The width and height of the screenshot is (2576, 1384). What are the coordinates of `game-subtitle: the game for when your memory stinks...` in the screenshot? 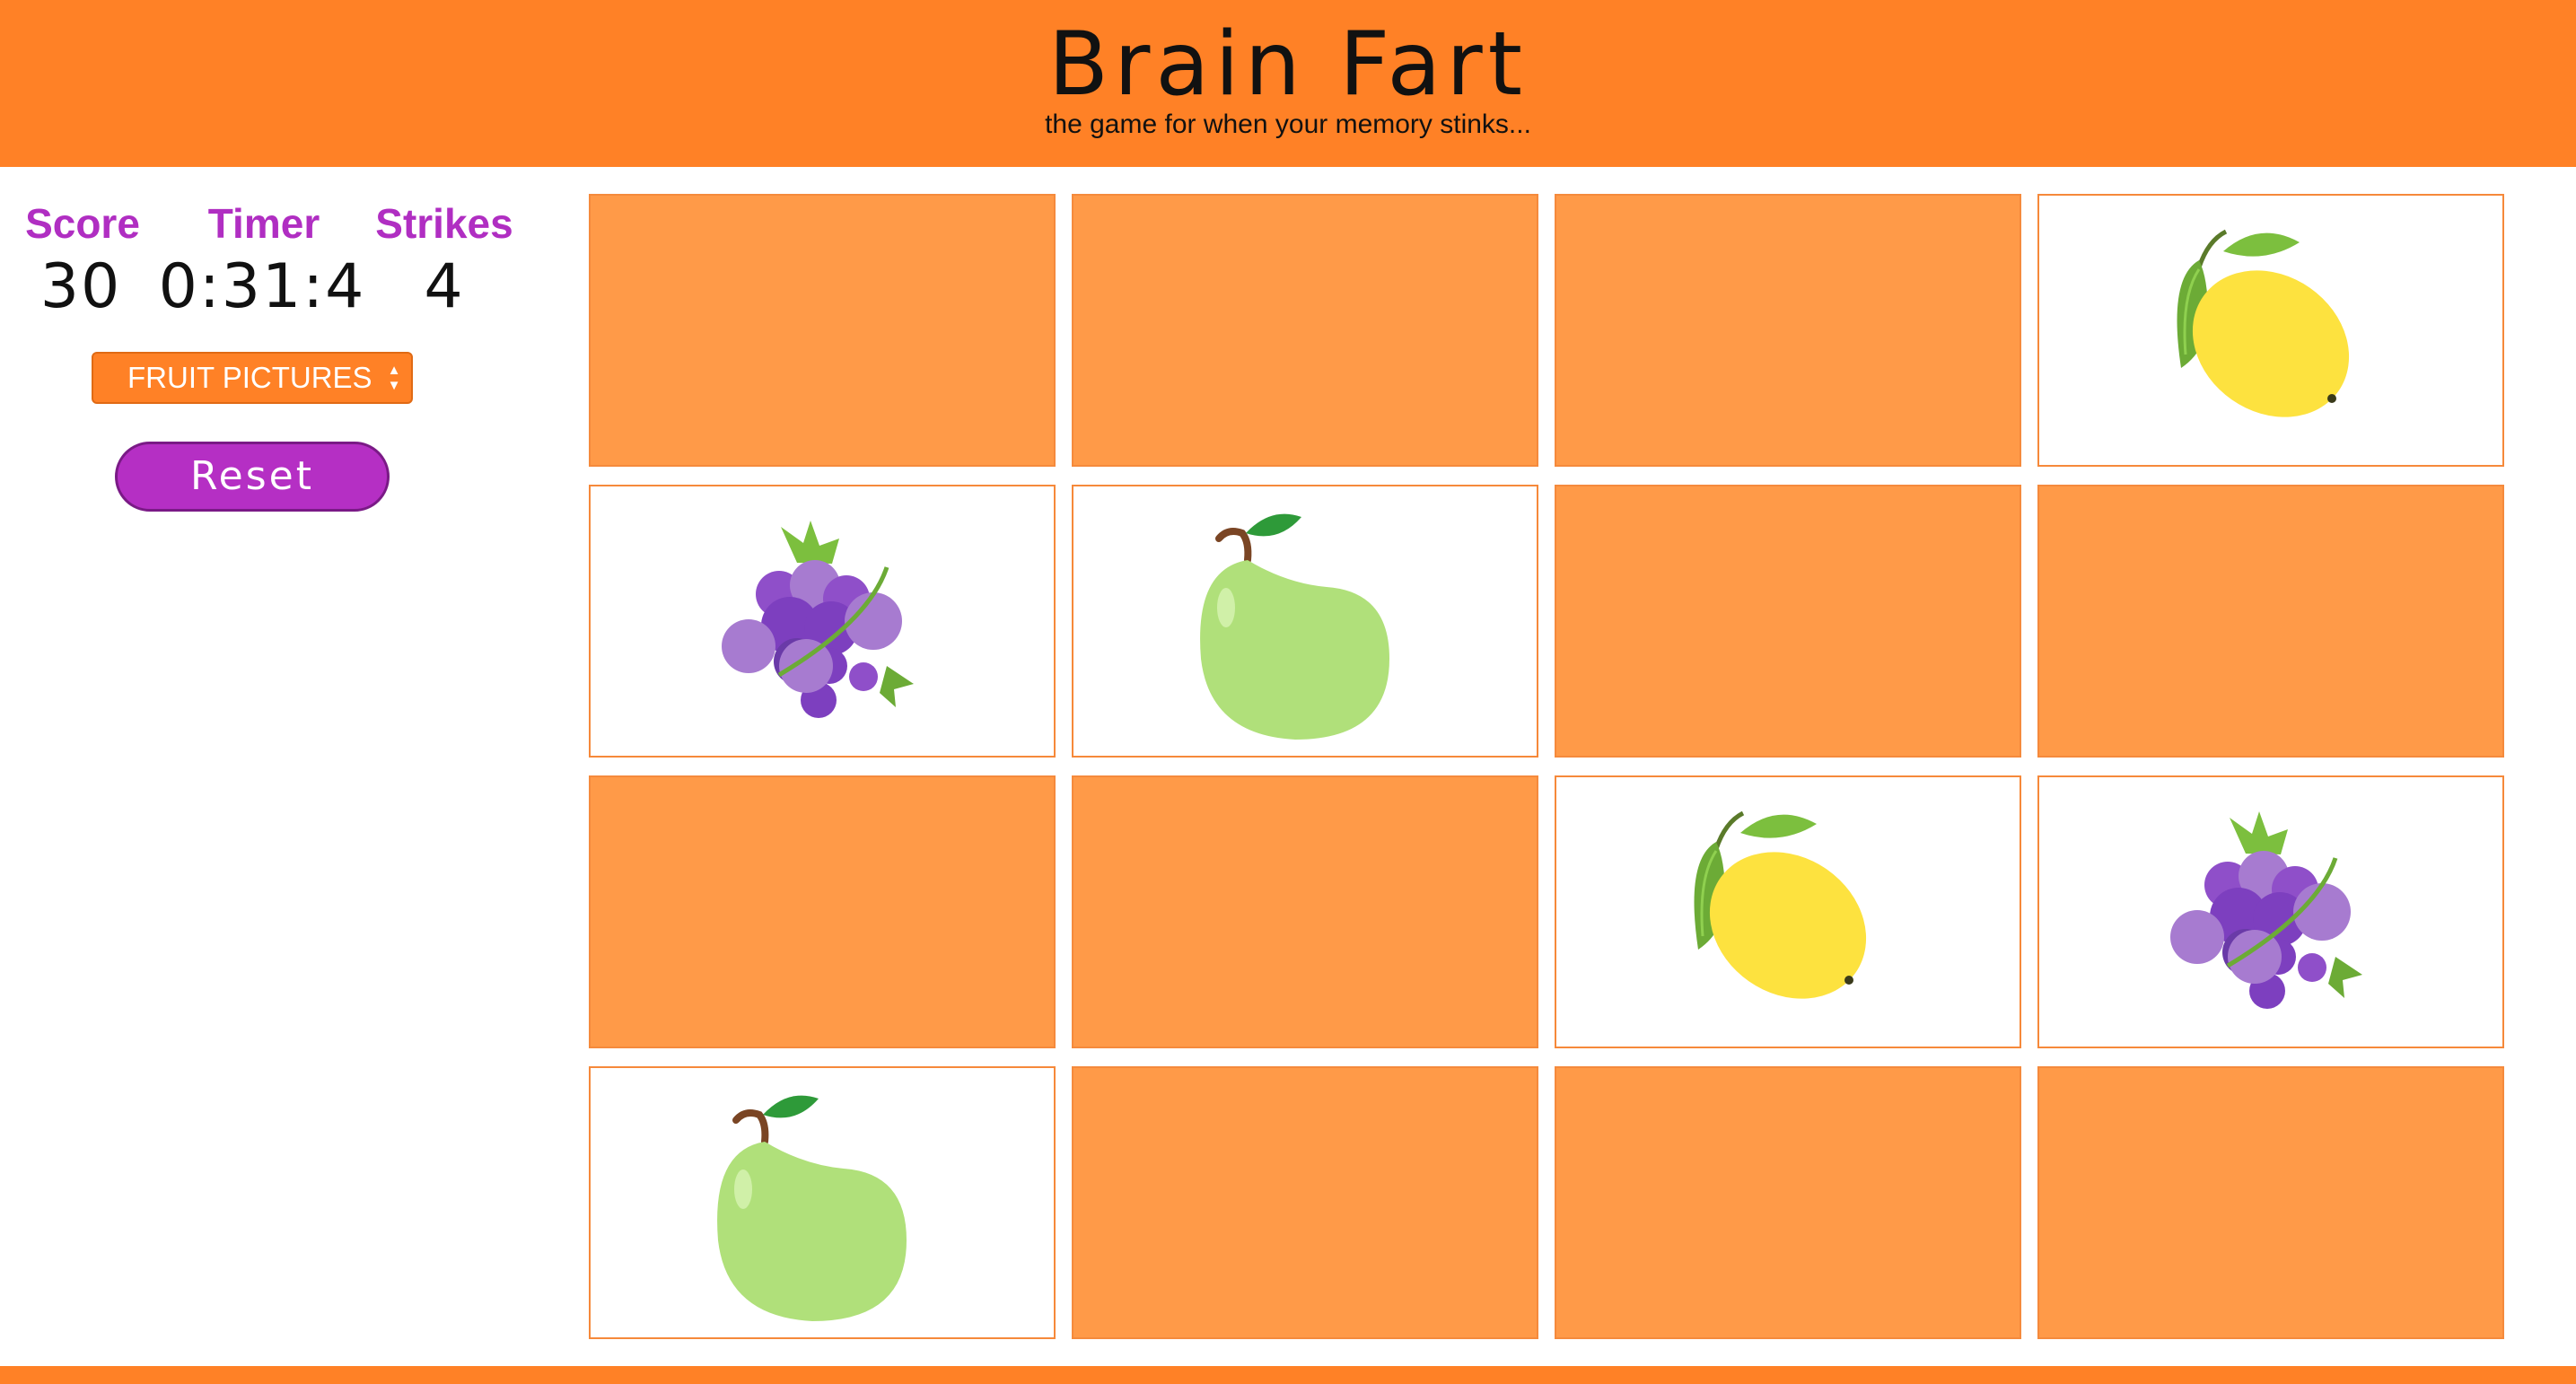 It's located at (1288, 124).